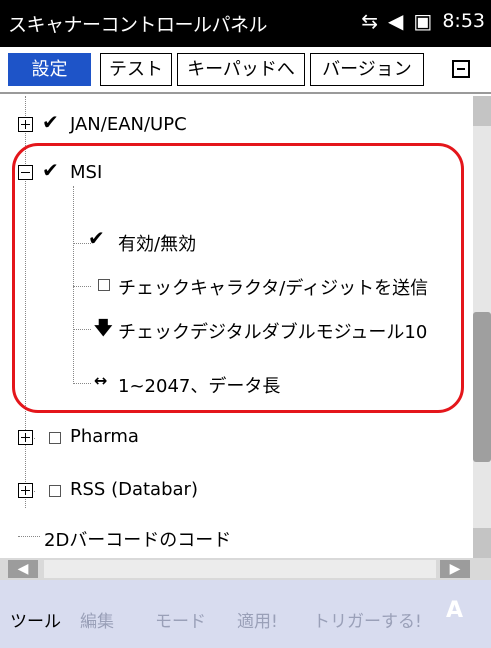 The image size is (491, 648). Describe the element at coordinates (236, 537) in the screenshot. I see `tree-item-2d-barcode: 2Dバーコードのコード` at that location.